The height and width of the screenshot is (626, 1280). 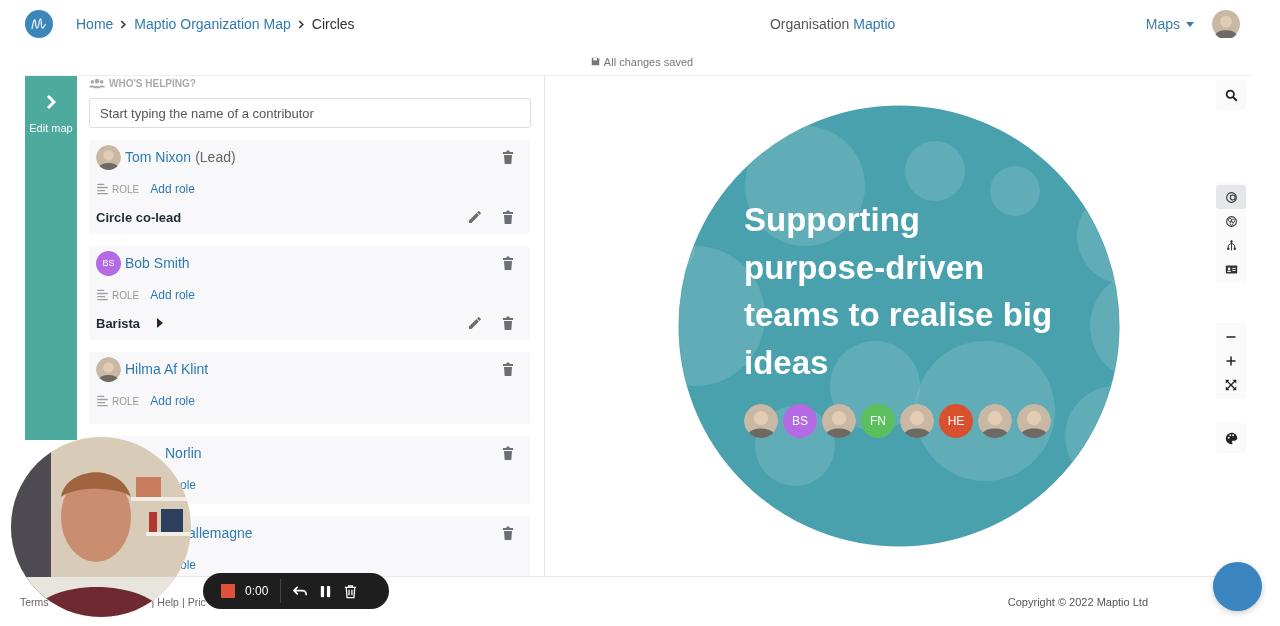 I want to click on stop-icon, so click(x=228, y=591).